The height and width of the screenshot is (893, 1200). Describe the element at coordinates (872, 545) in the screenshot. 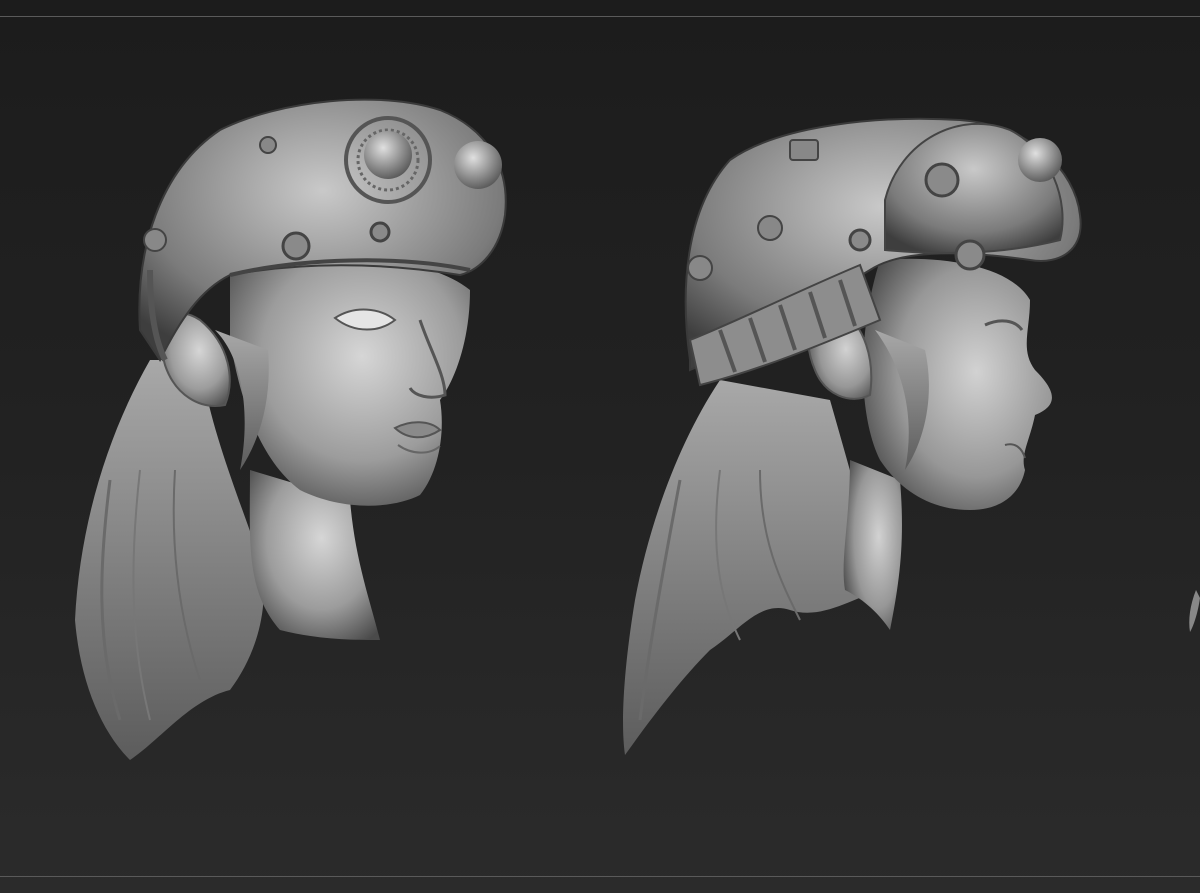

I see `neck-right` at that location.